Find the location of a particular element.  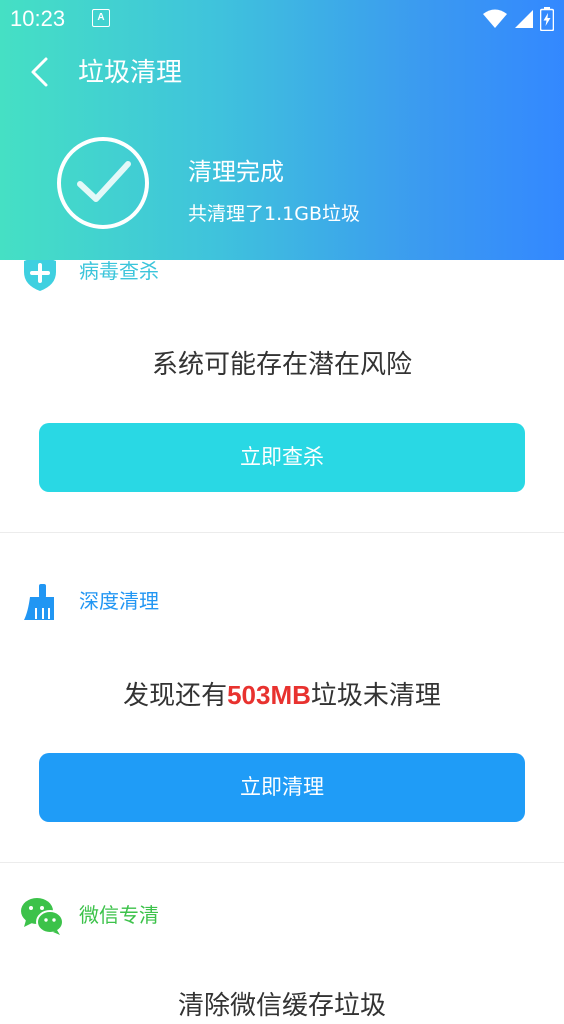

result-title: 清理完成 is located at coordinates (236, 172).